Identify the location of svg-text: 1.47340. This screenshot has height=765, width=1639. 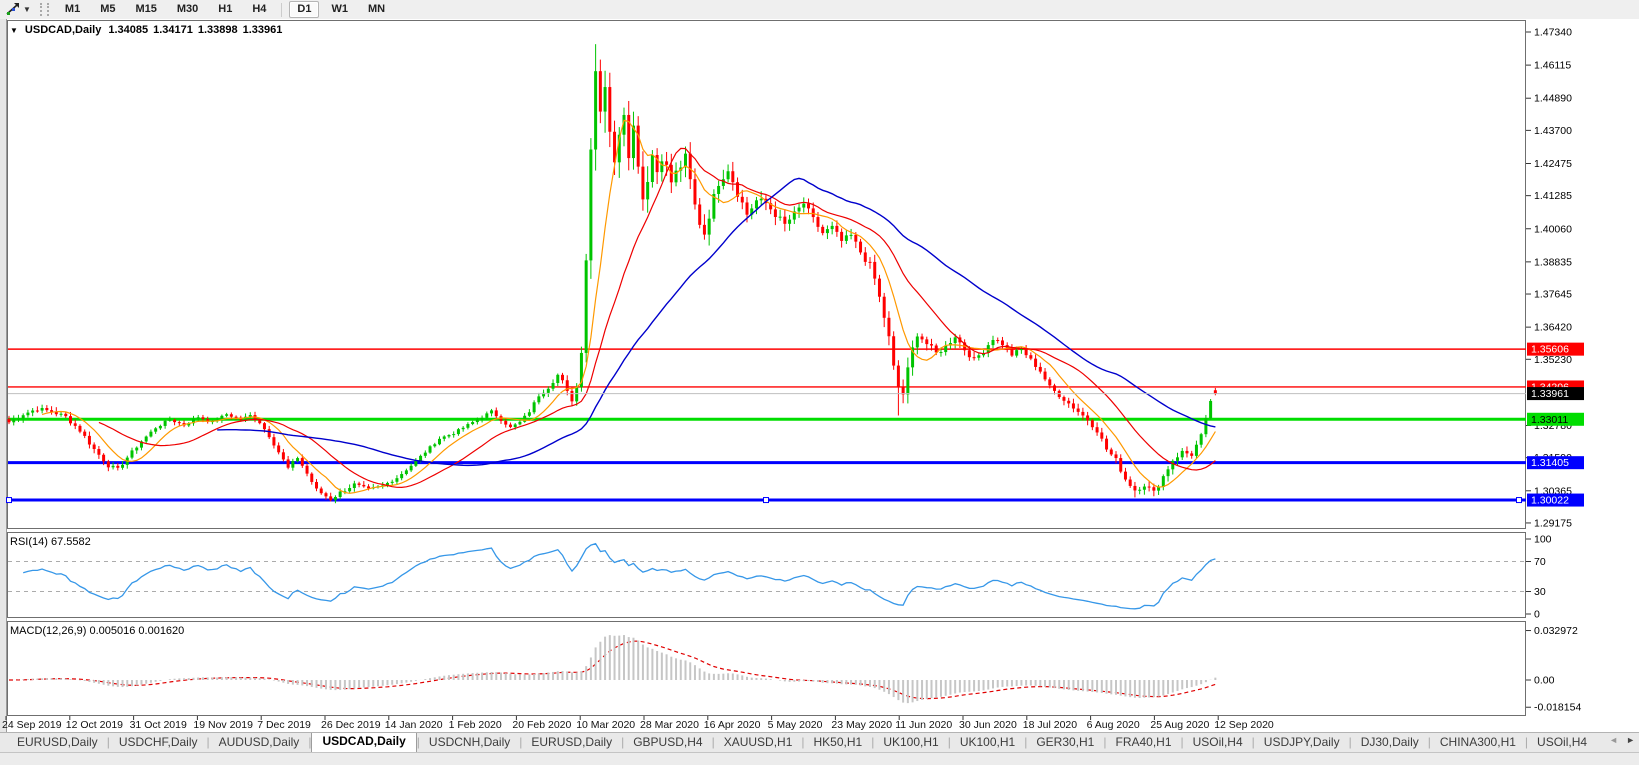
(1553, 33).